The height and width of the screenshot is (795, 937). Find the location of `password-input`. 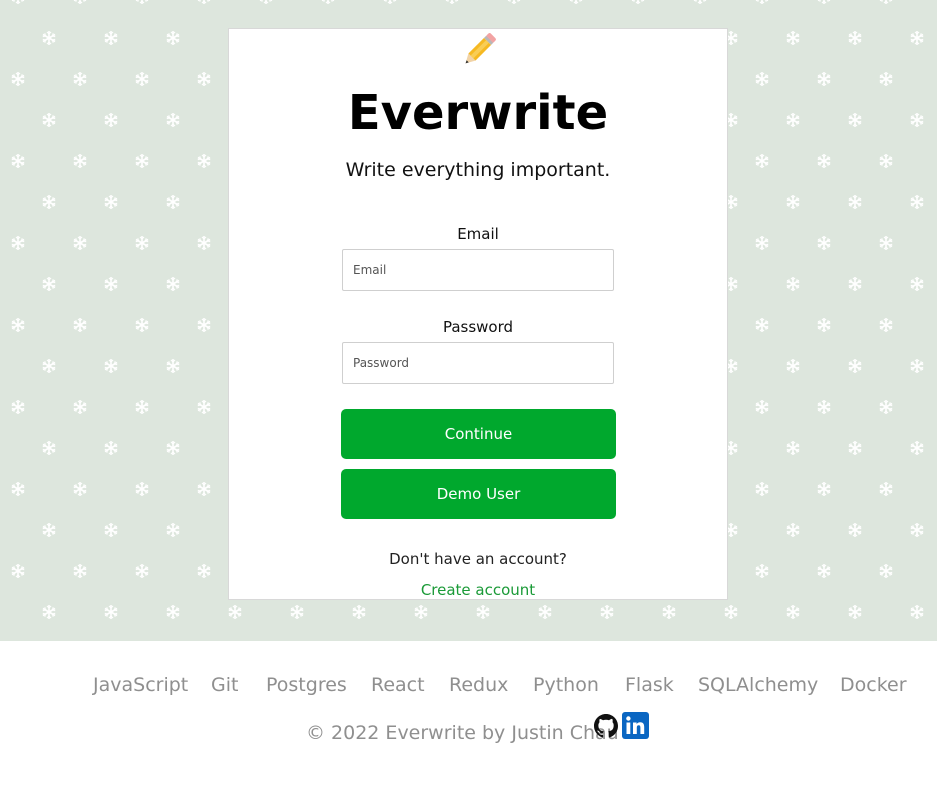

password-input is located at coordinates (478, 363).